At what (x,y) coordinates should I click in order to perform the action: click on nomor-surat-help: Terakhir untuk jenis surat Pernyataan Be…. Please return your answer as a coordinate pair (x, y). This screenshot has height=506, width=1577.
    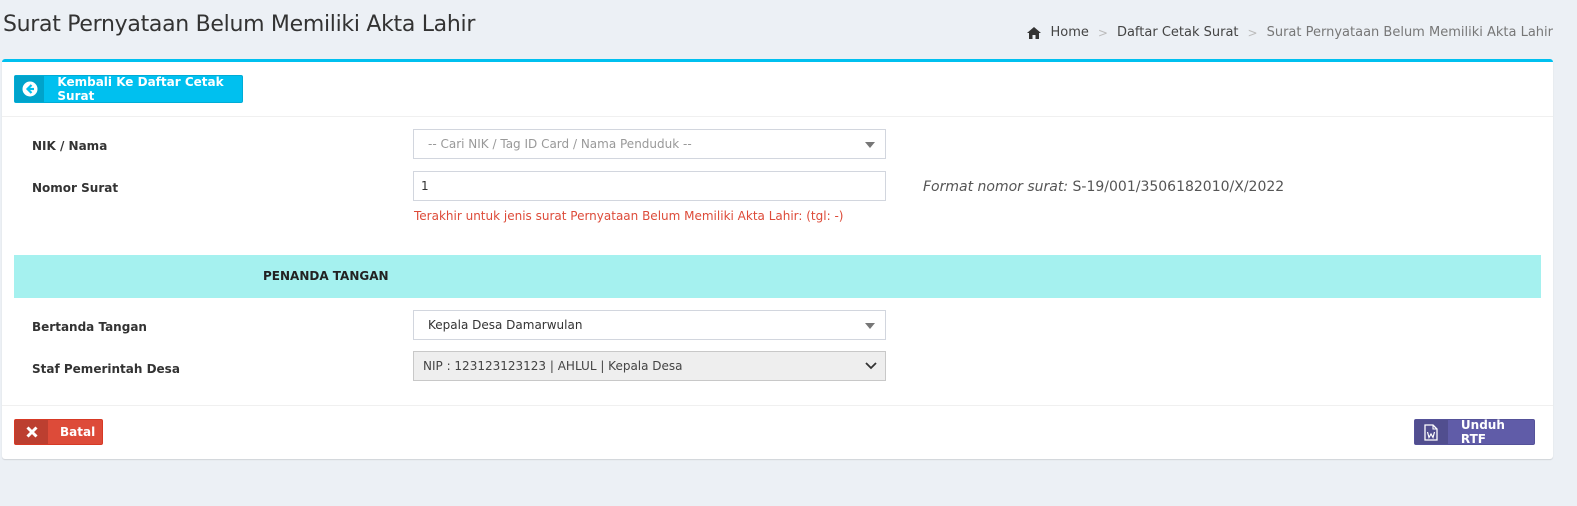
    Looking at the image, I should click on (629, 216).